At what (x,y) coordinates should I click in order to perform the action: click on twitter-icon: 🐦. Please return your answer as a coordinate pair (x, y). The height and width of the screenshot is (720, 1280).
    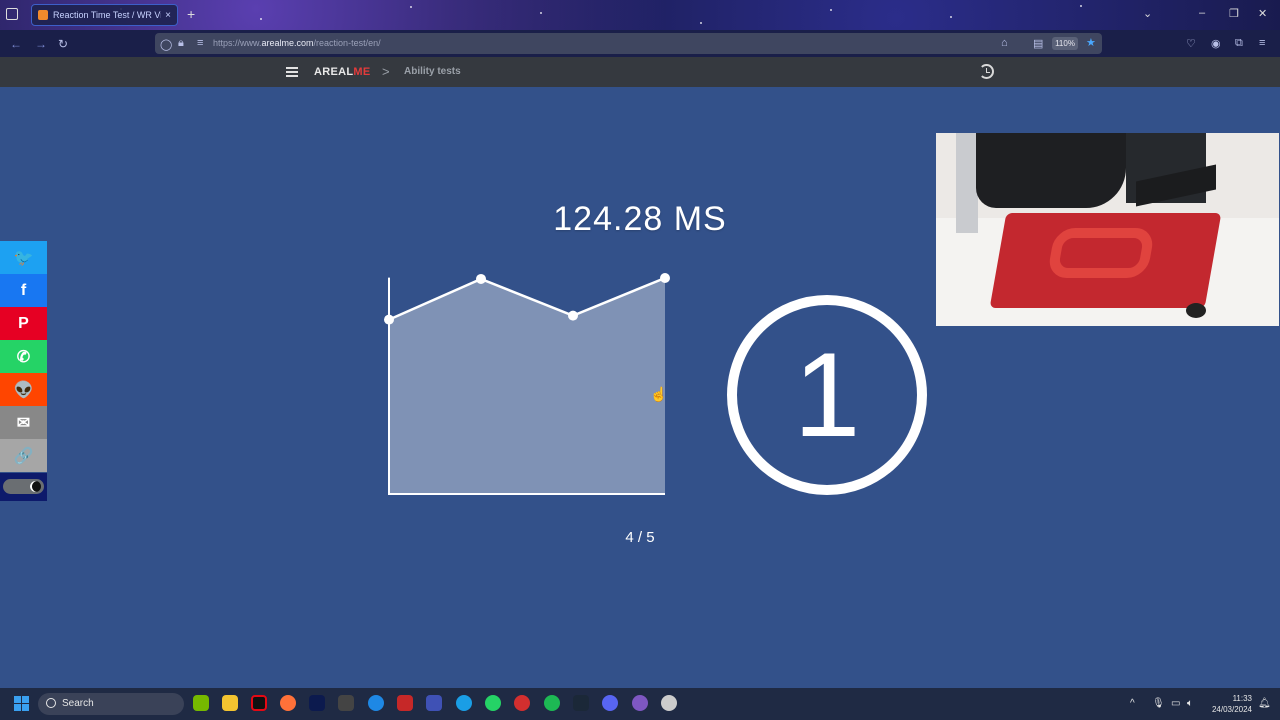
    Looking at the image, I should click on (23, 258).